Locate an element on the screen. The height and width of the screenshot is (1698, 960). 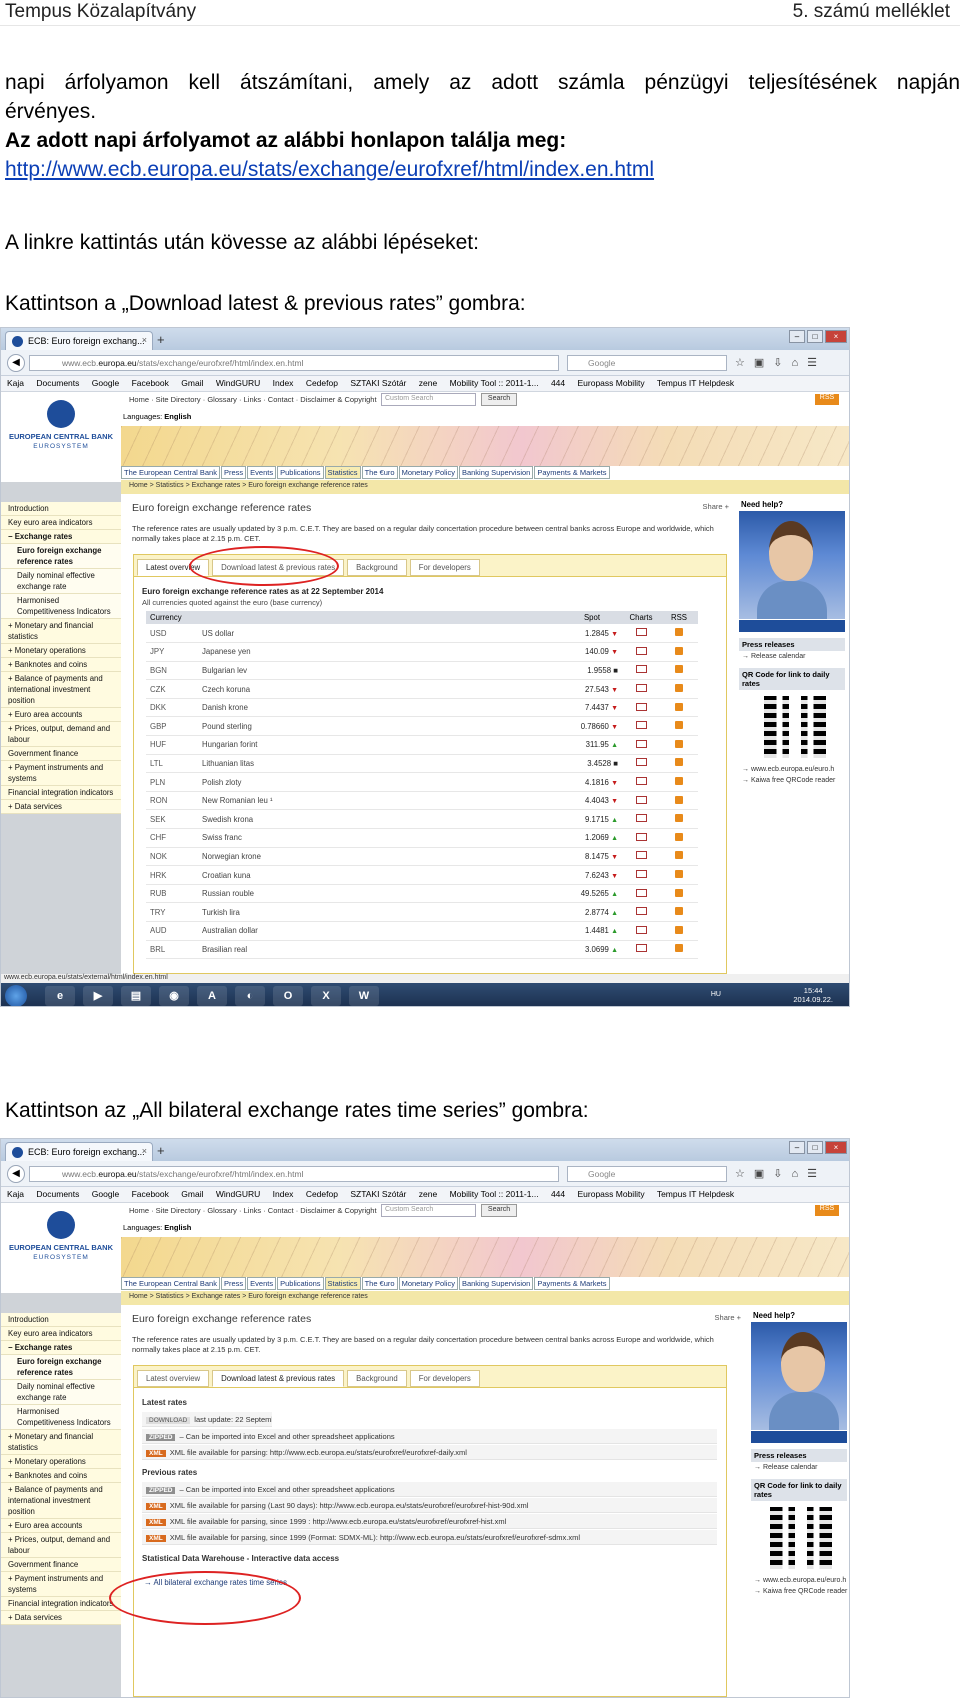
kaiwa-link: → Kaiwa free QRCode reader is located at coordinates (800, 1591).